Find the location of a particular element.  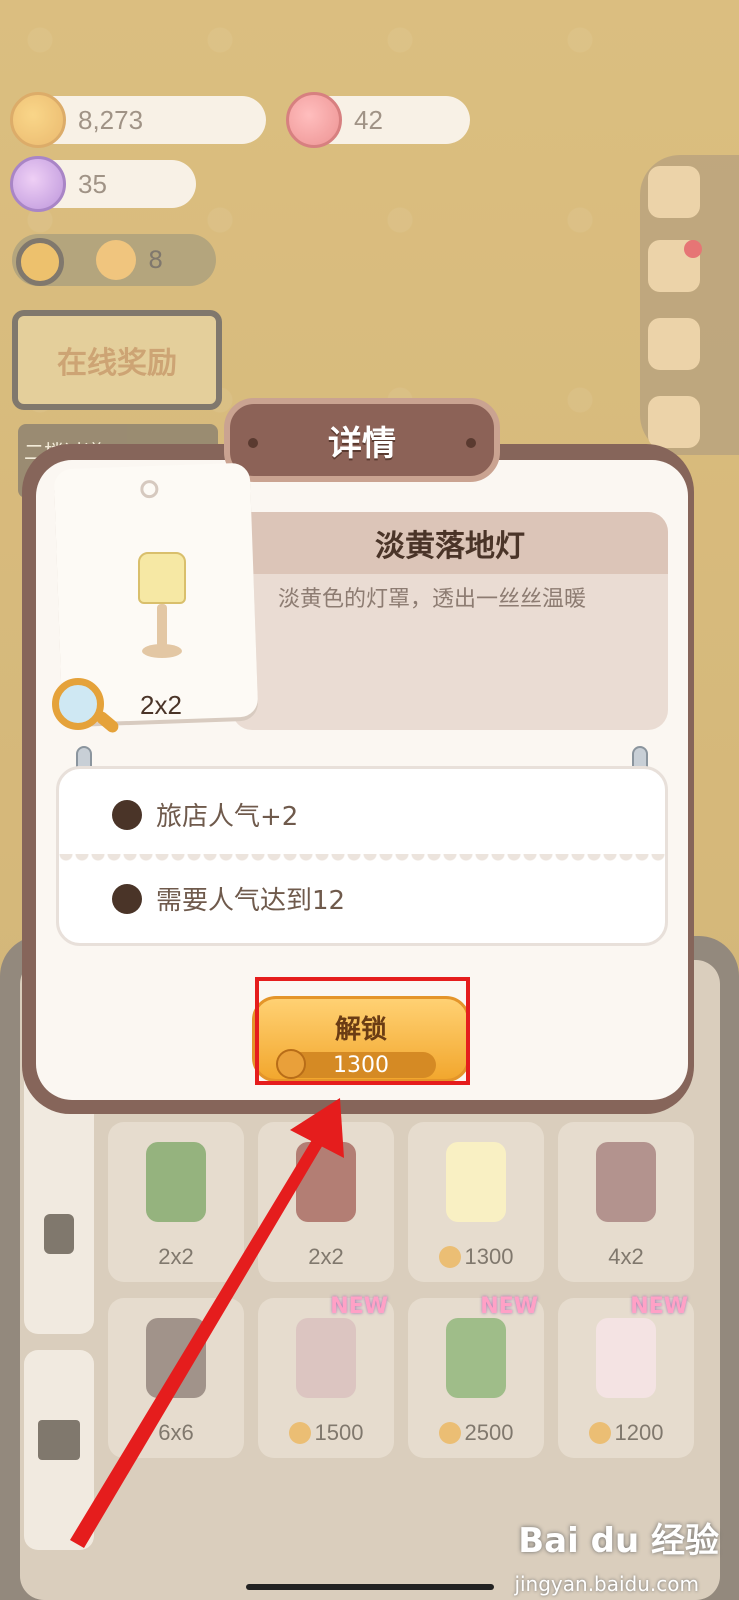

item-description: 淡黄色的灯罩，透出一丝丝温暖 is located at coordinates (432, 599).